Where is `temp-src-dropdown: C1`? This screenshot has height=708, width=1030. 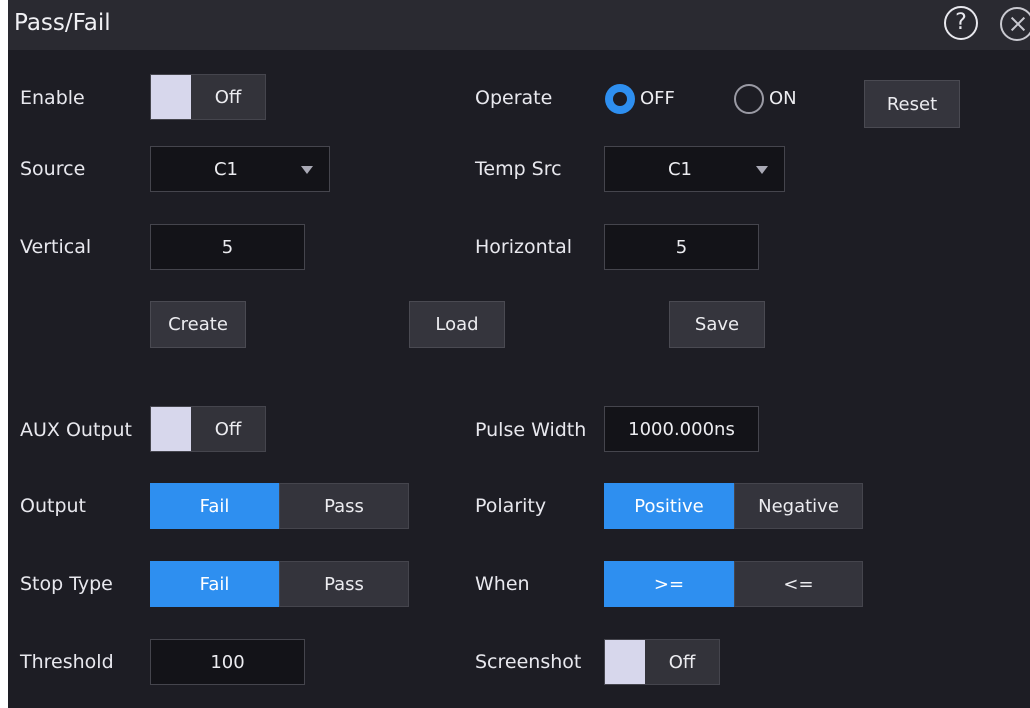 temp-src-dropdown: C1 is located at coordinates (694, 169).